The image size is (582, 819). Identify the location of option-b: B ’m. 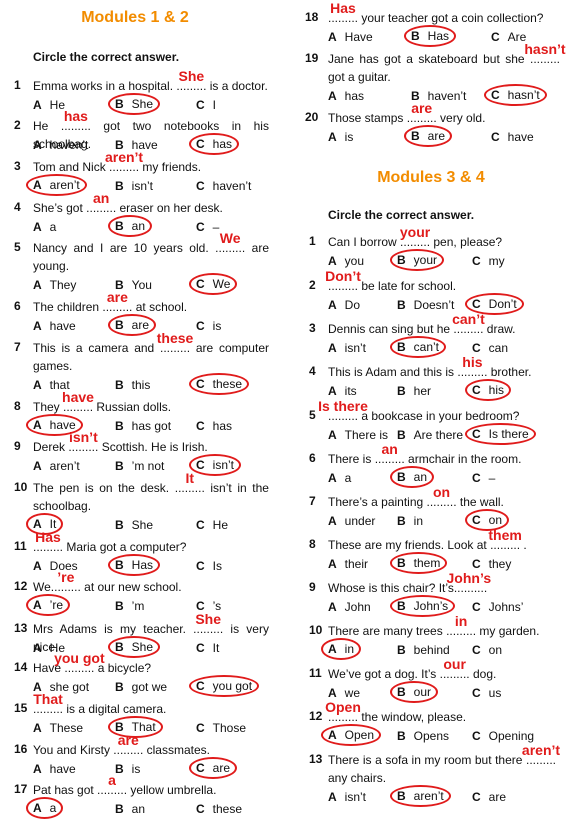
(129, 606).